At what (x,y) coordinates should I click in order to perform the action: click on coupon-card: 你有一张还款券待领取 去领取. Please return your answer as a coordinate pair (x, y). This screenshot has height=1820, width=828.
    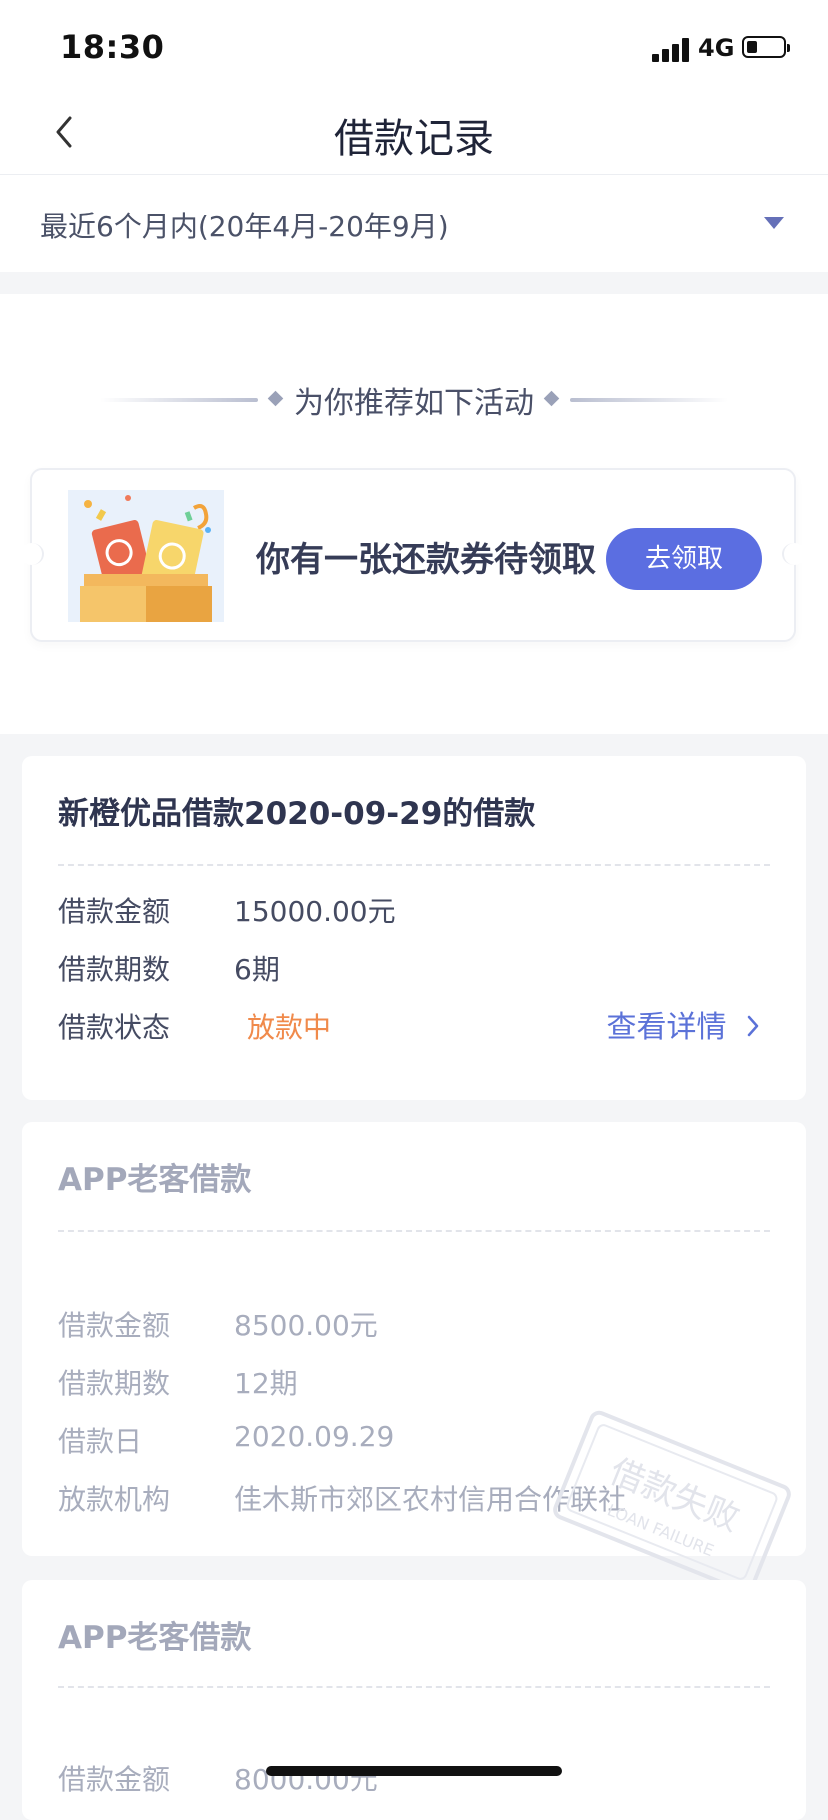
    Looking at the image, I should click on (413, 555).